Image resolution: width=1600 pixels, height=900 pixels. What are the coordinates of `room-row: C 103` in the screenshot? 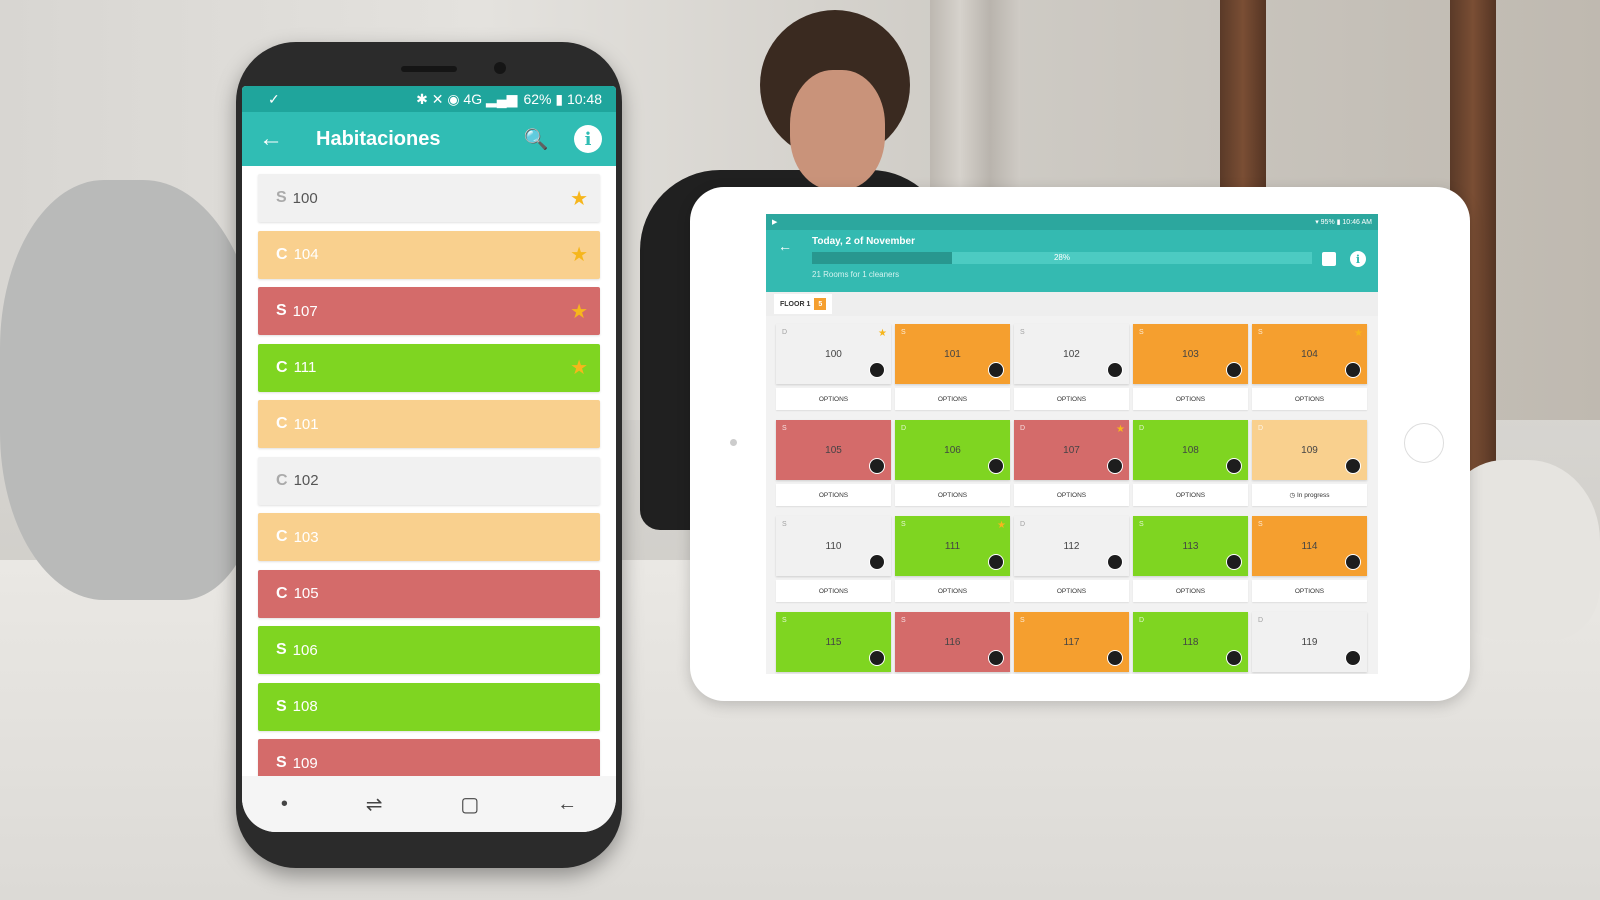 It's located at (429, 537).